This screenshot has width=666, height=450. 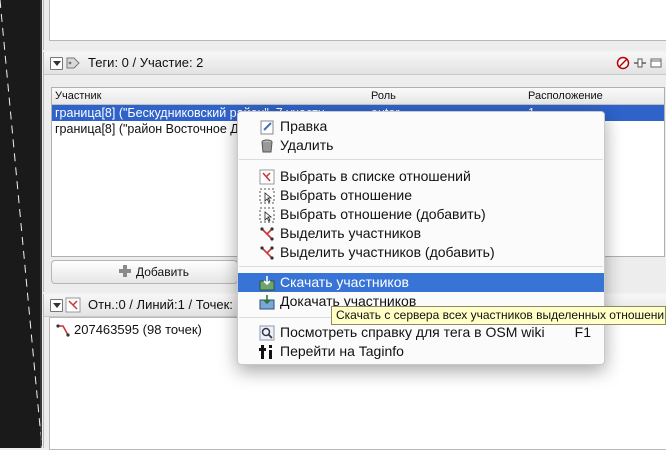 What do you see at coordinates (267, 127) in the screenshot?
I see `edit-icon` at bounding box center [267, 127].